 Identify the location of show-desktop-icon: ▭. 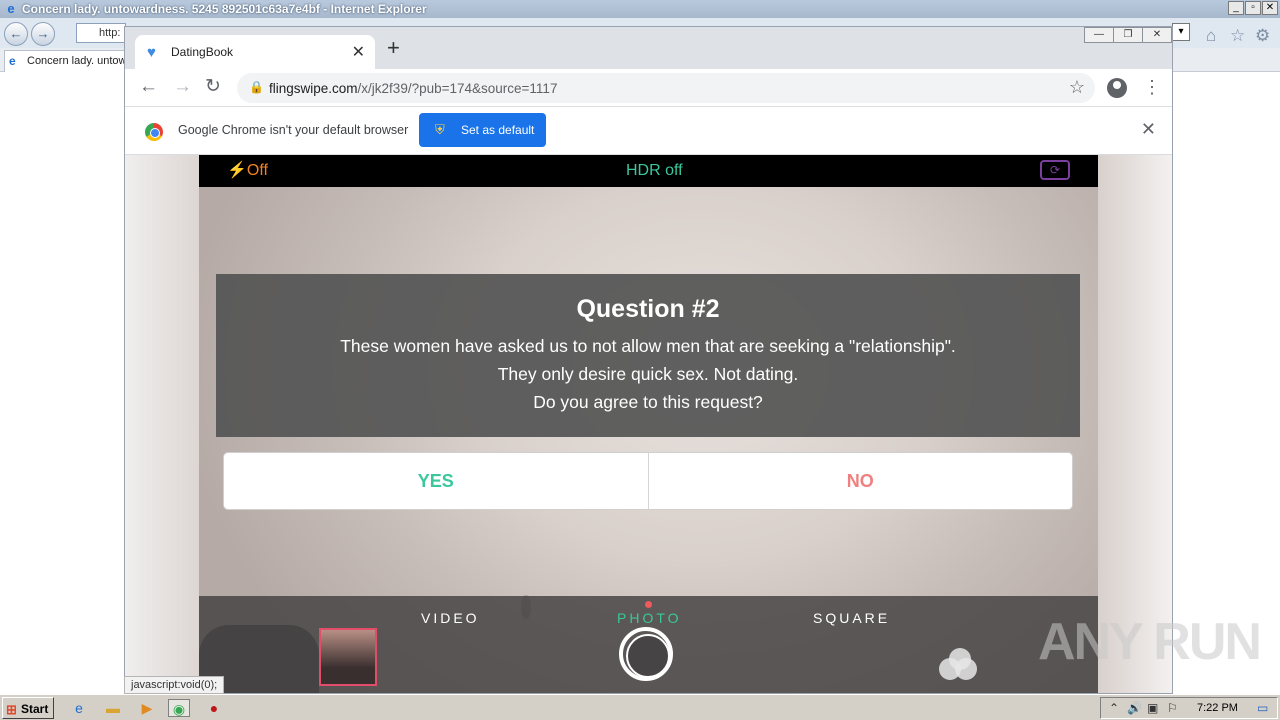
(1262, 708).